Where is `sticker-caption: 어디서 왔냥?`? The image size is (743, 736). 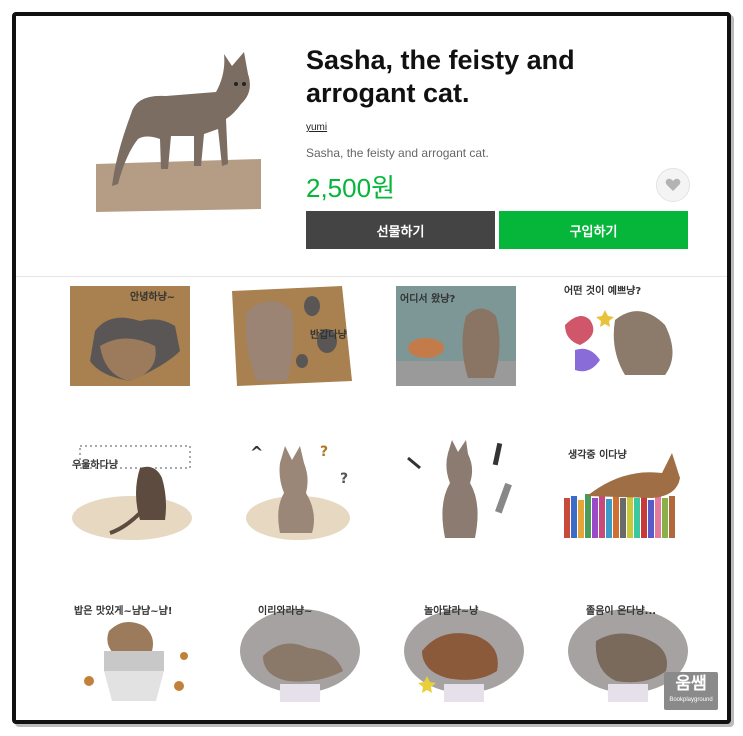 sticker-caption: 어디서 왔냥? is located at coordinates (428, 299).